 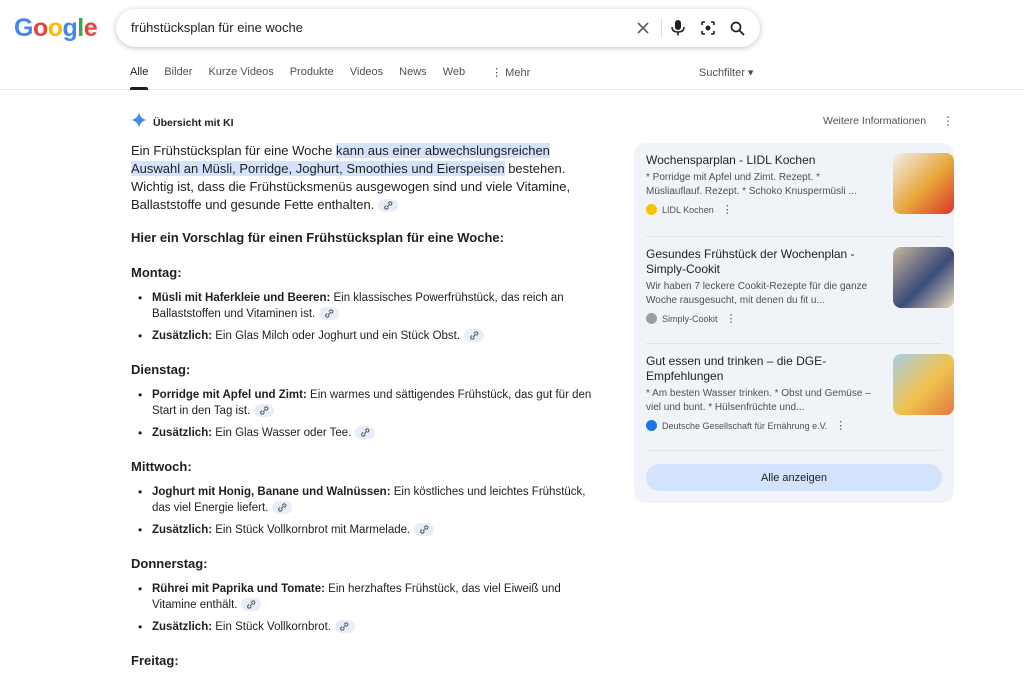 I want to click on day-heading: Freitag:, so click(x=155, y=660).